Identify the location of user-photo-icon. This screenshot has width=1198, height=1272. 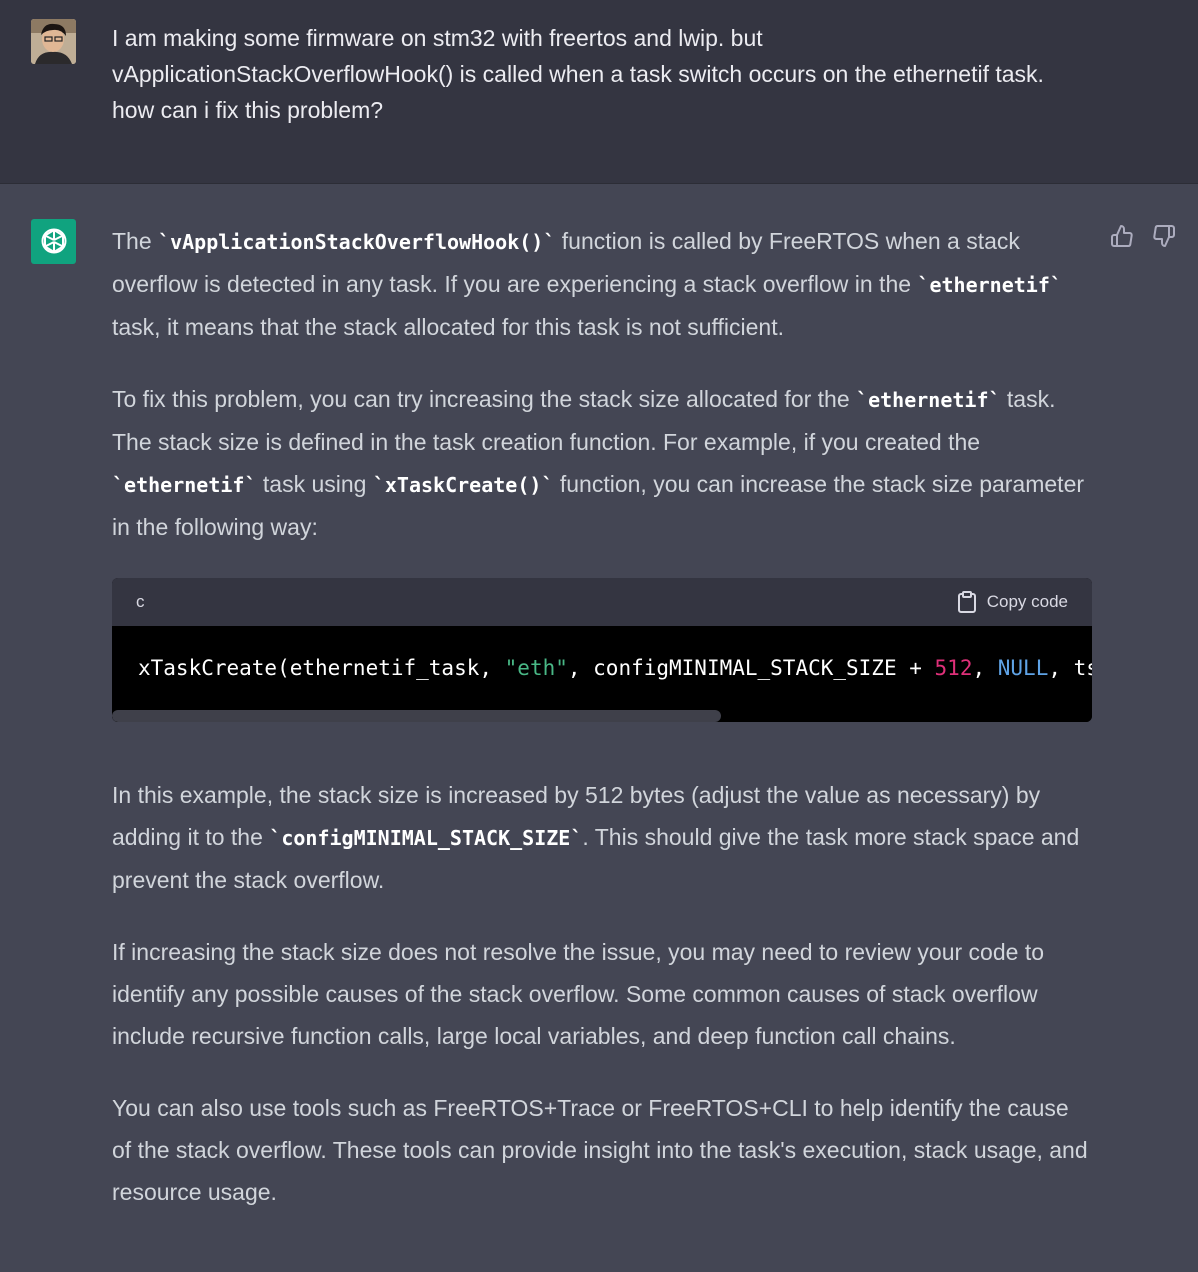
(53, 41).